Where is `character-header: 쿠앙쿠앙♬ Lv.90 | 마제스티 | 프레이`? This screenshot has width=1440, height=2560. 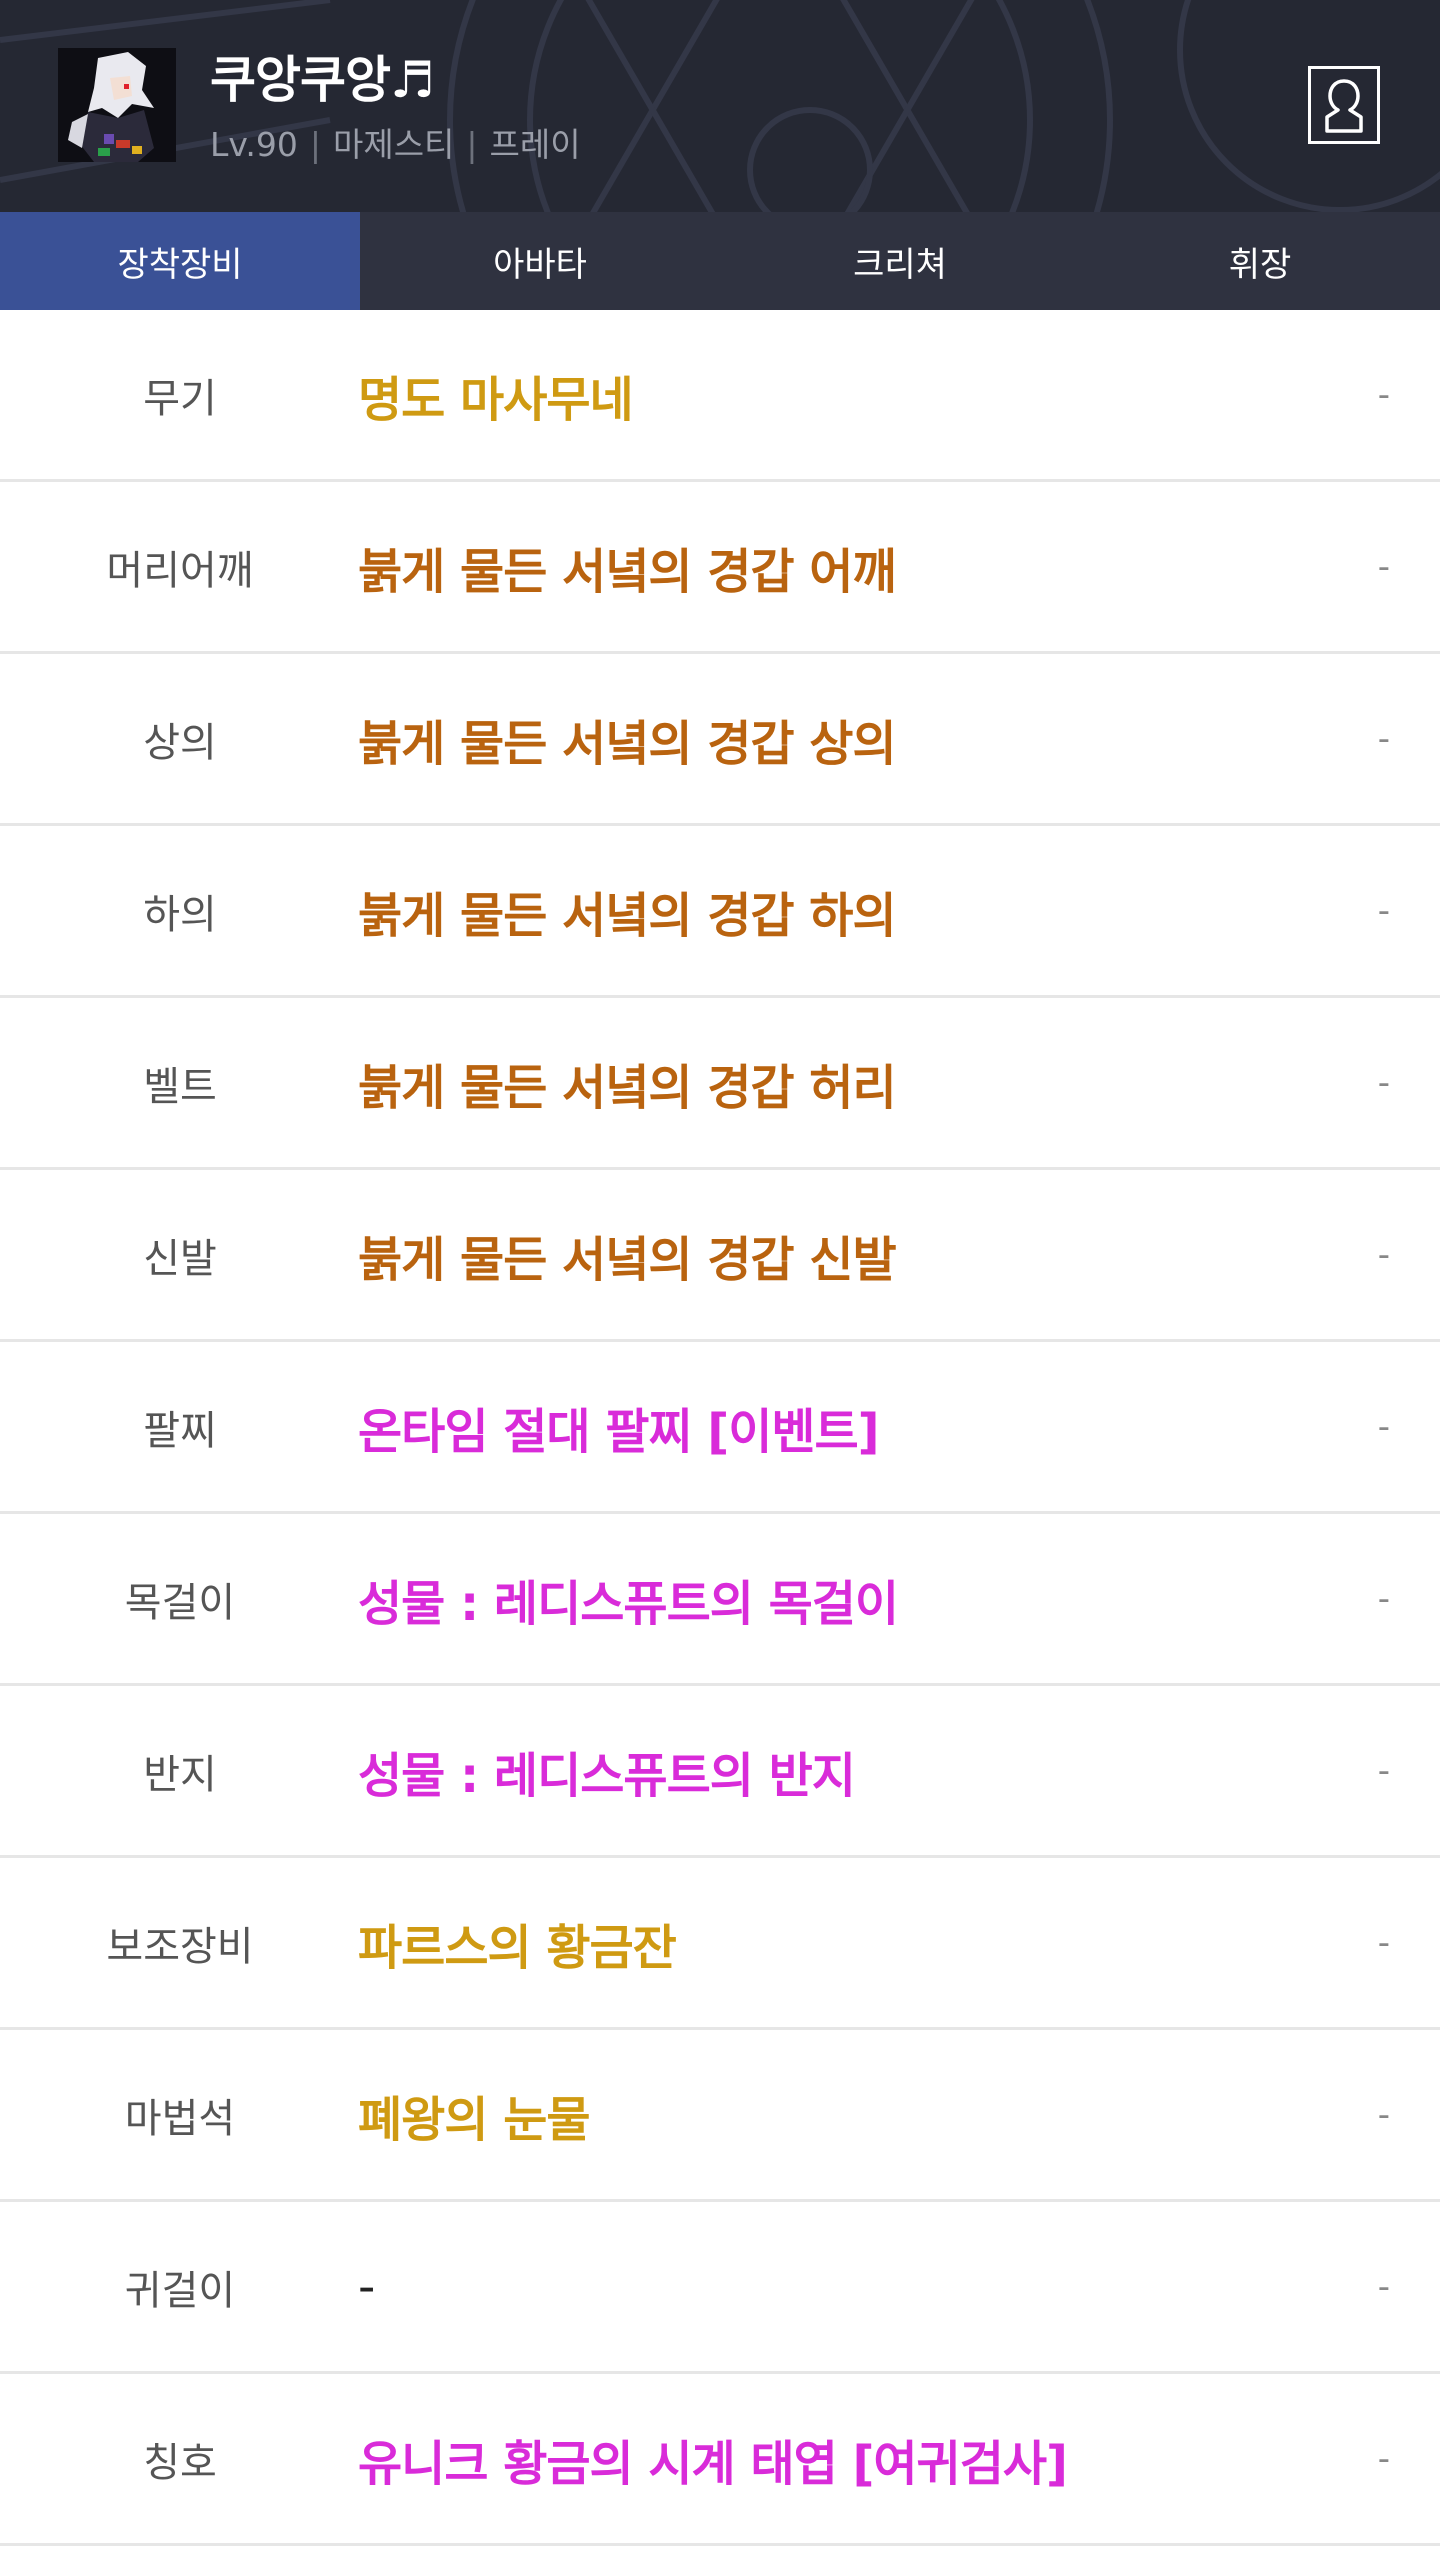
character-header: 쿠앙쿠앙♬ Lv.90 | 마제스티 | 프레이 is located at coordinates (720, 106).